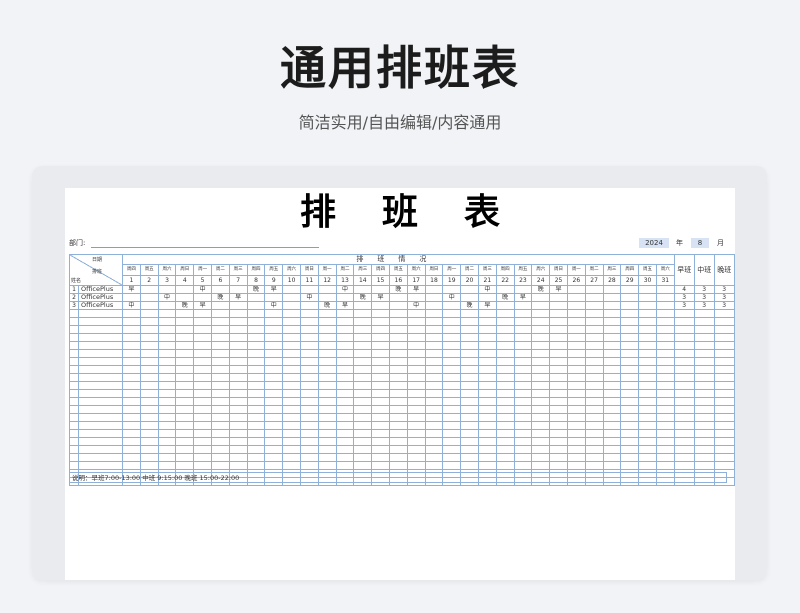 The width and height of the screenshot is (800, 613). What do you see at coordinates (700, 243) in the screenshot?
I see `month-field: 8` at bounding box center [700, 243].